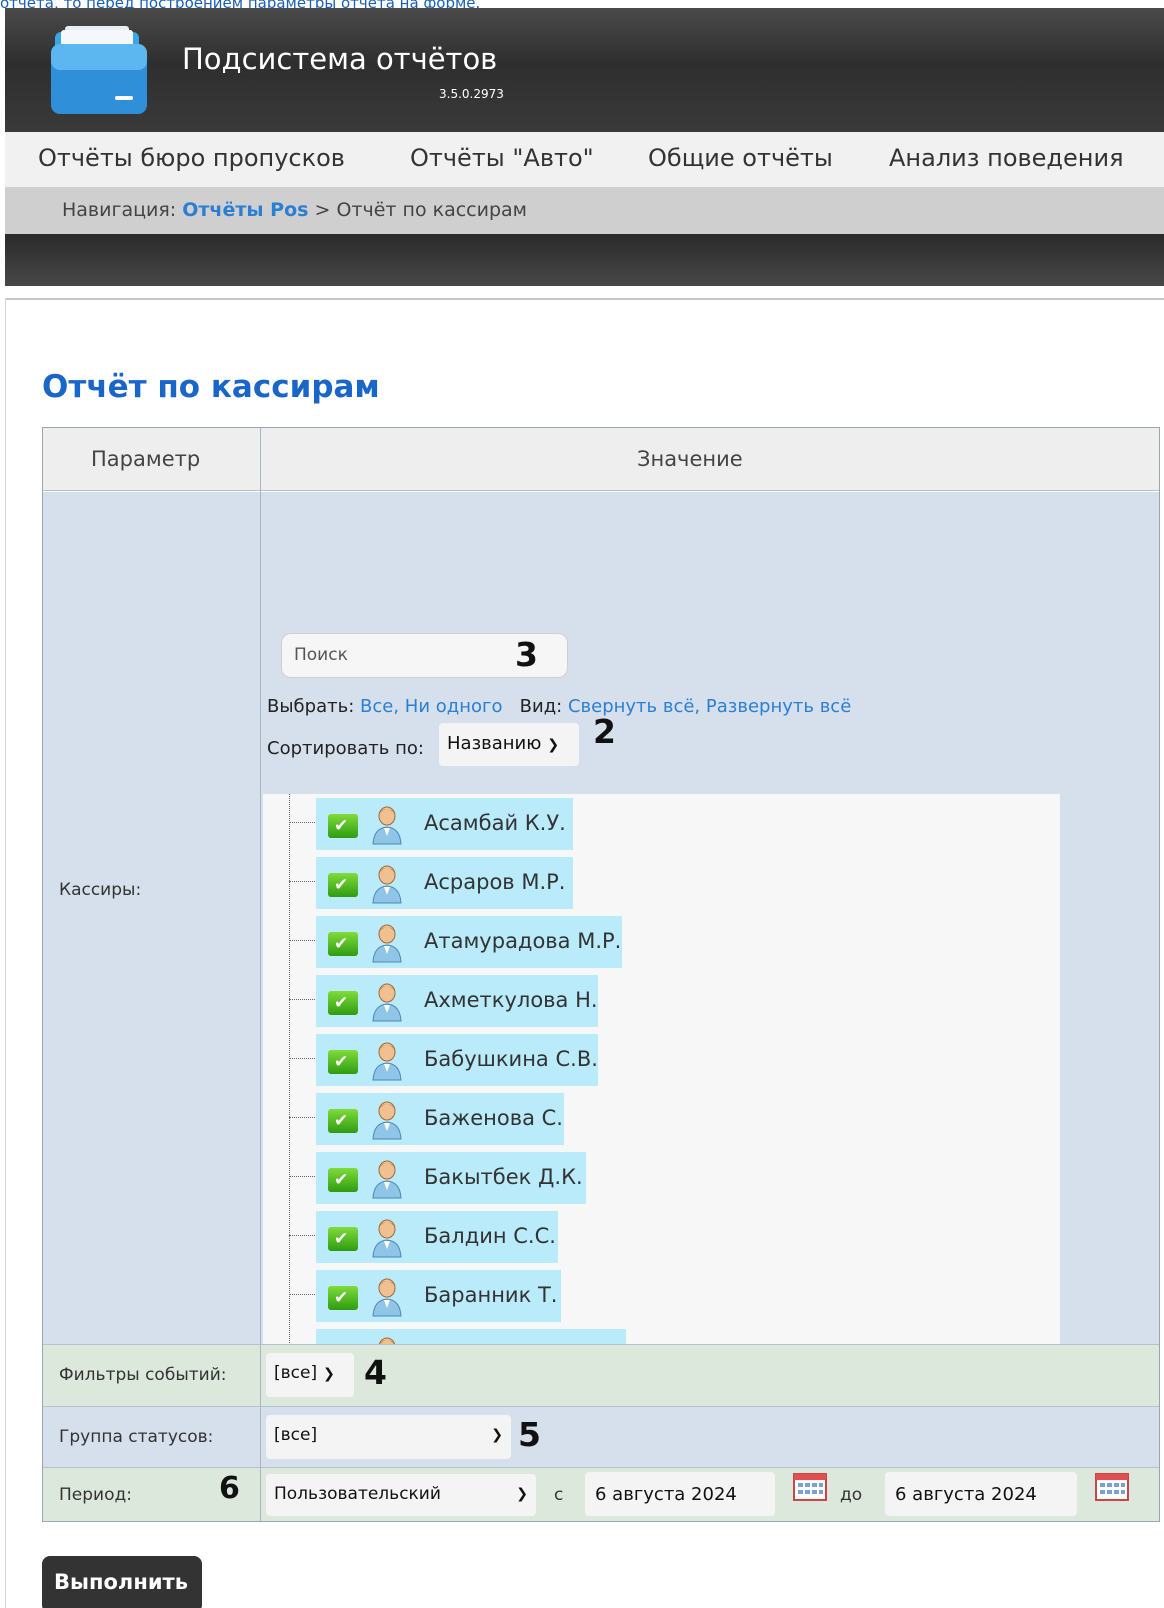 The image size is (1164, 1608). What do you see at coordinates (526, 654) in the screenshot?
I see `callout-3: 3` at bounding box center [526, 654].